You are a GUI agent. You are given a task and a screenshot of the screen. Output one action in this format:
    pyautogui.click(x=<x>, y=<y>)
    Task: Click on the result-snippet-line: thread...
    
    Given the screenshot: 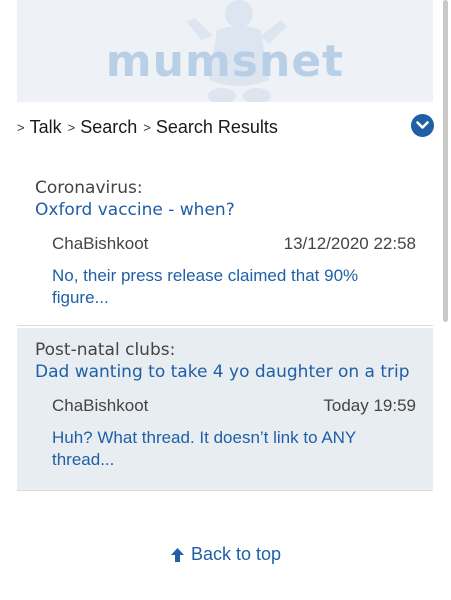 What is the action you would take?
    pyautogui.click(x=83, y=459)
    